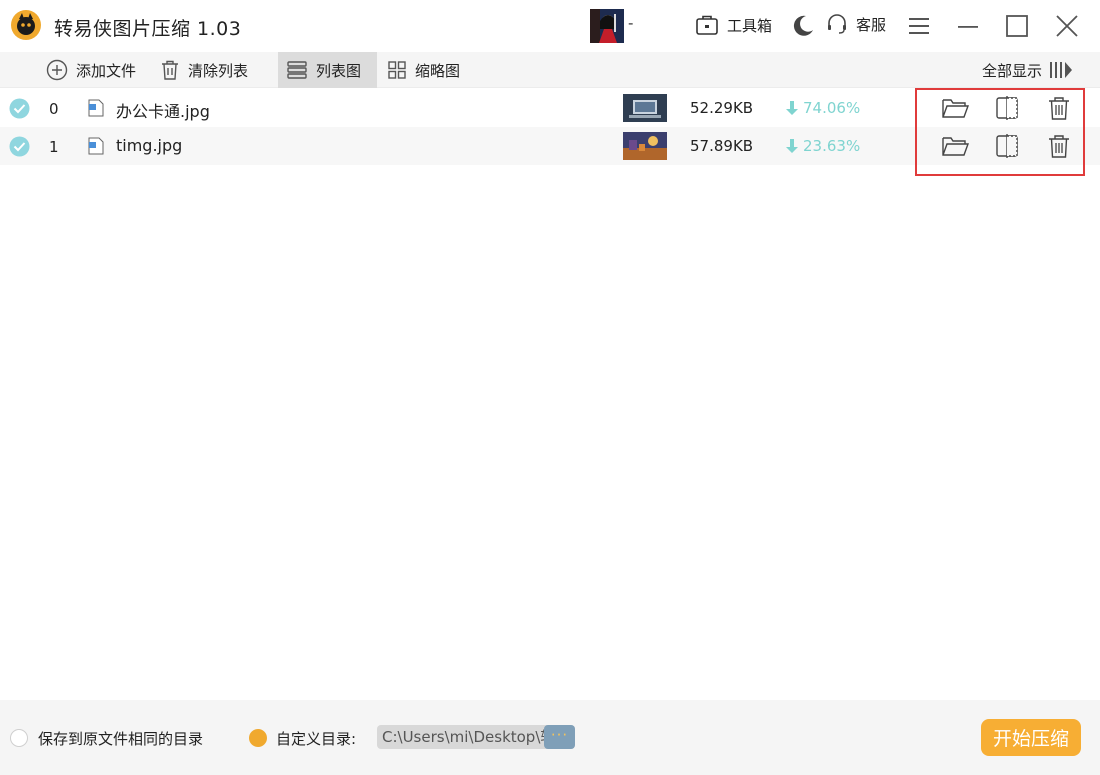 The height and width of the screenshot is (775, 1100). I want to click on list-view-icon, so click(297, 70).